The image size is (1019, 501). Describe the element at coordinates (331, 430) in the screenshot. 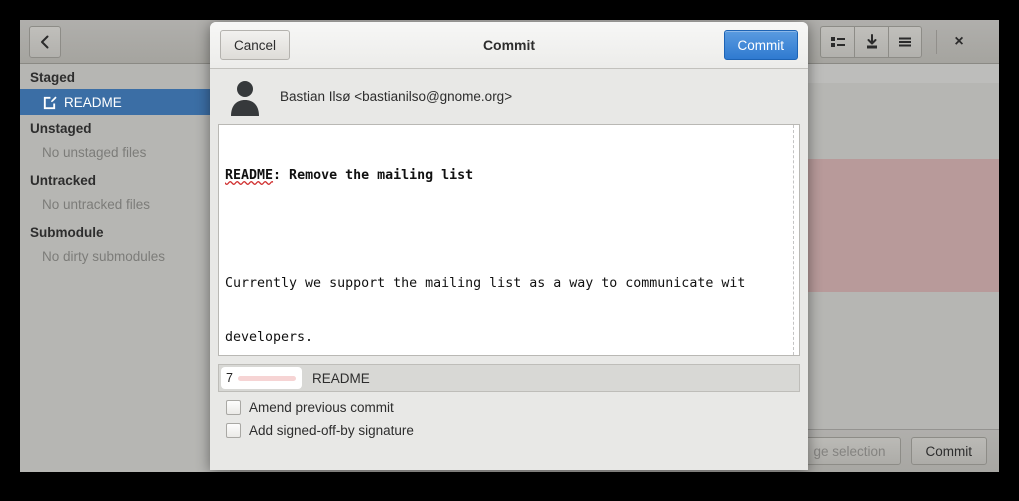

I see `signoff-label: Add signed-off-by signature` at that location.